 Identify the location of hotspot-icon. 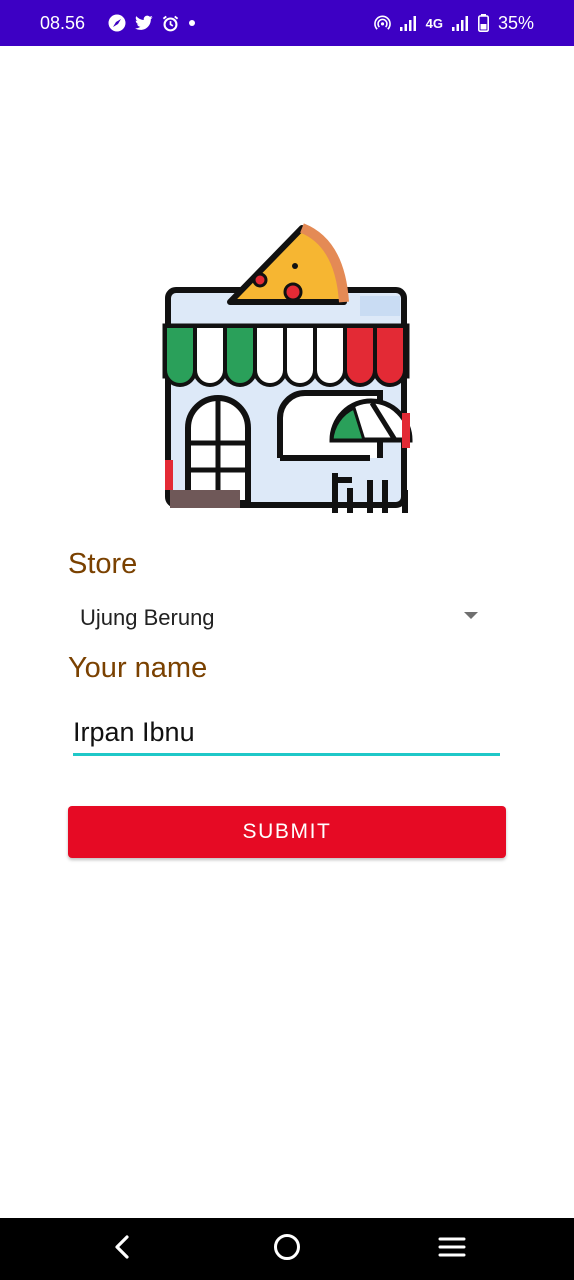
(382, 23).